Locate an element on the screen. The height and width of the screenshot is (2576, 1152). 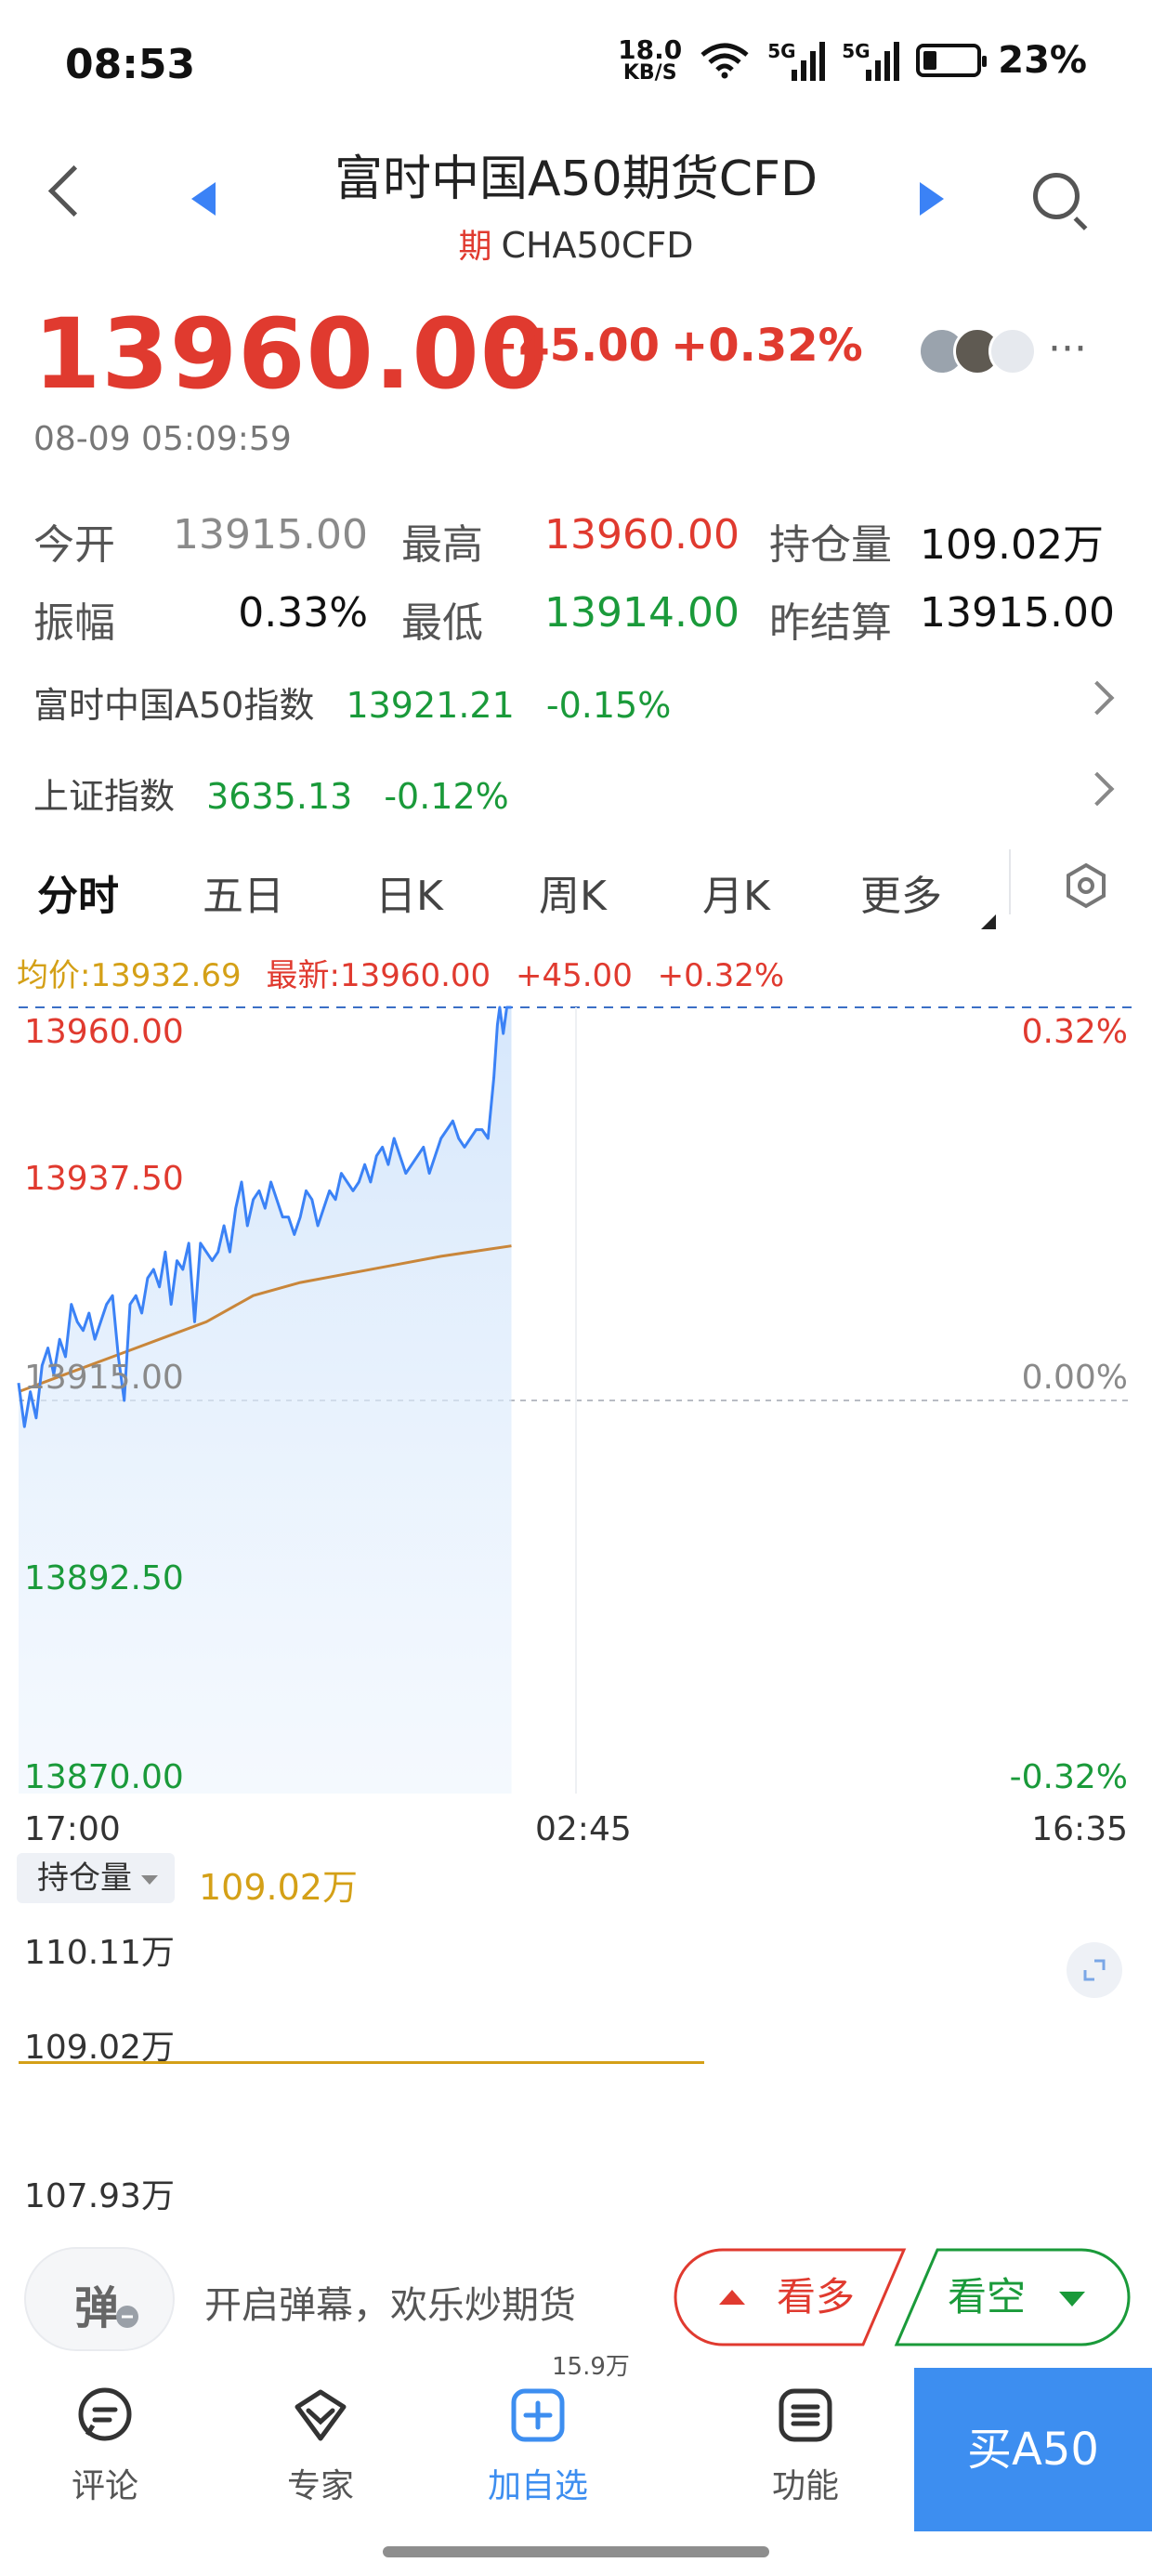
tab-monthly-k: 月K is located at coordinates (736, 892).